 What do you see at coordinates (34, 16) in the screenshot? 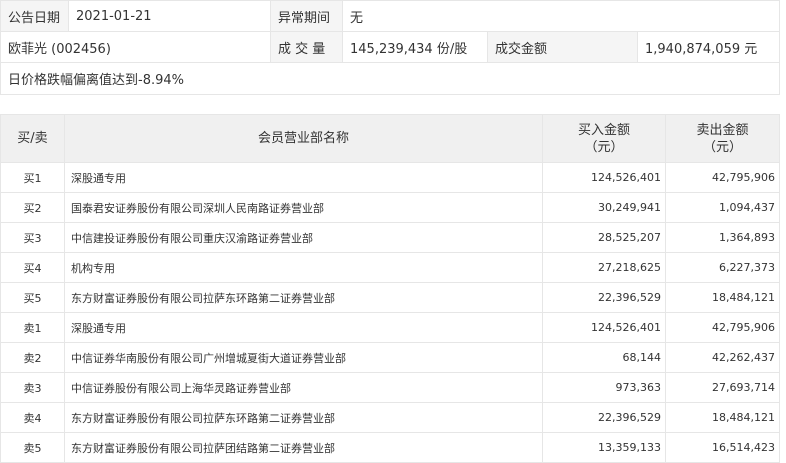
I see `date-label: 公告日期` at bounding box center [34, 16].